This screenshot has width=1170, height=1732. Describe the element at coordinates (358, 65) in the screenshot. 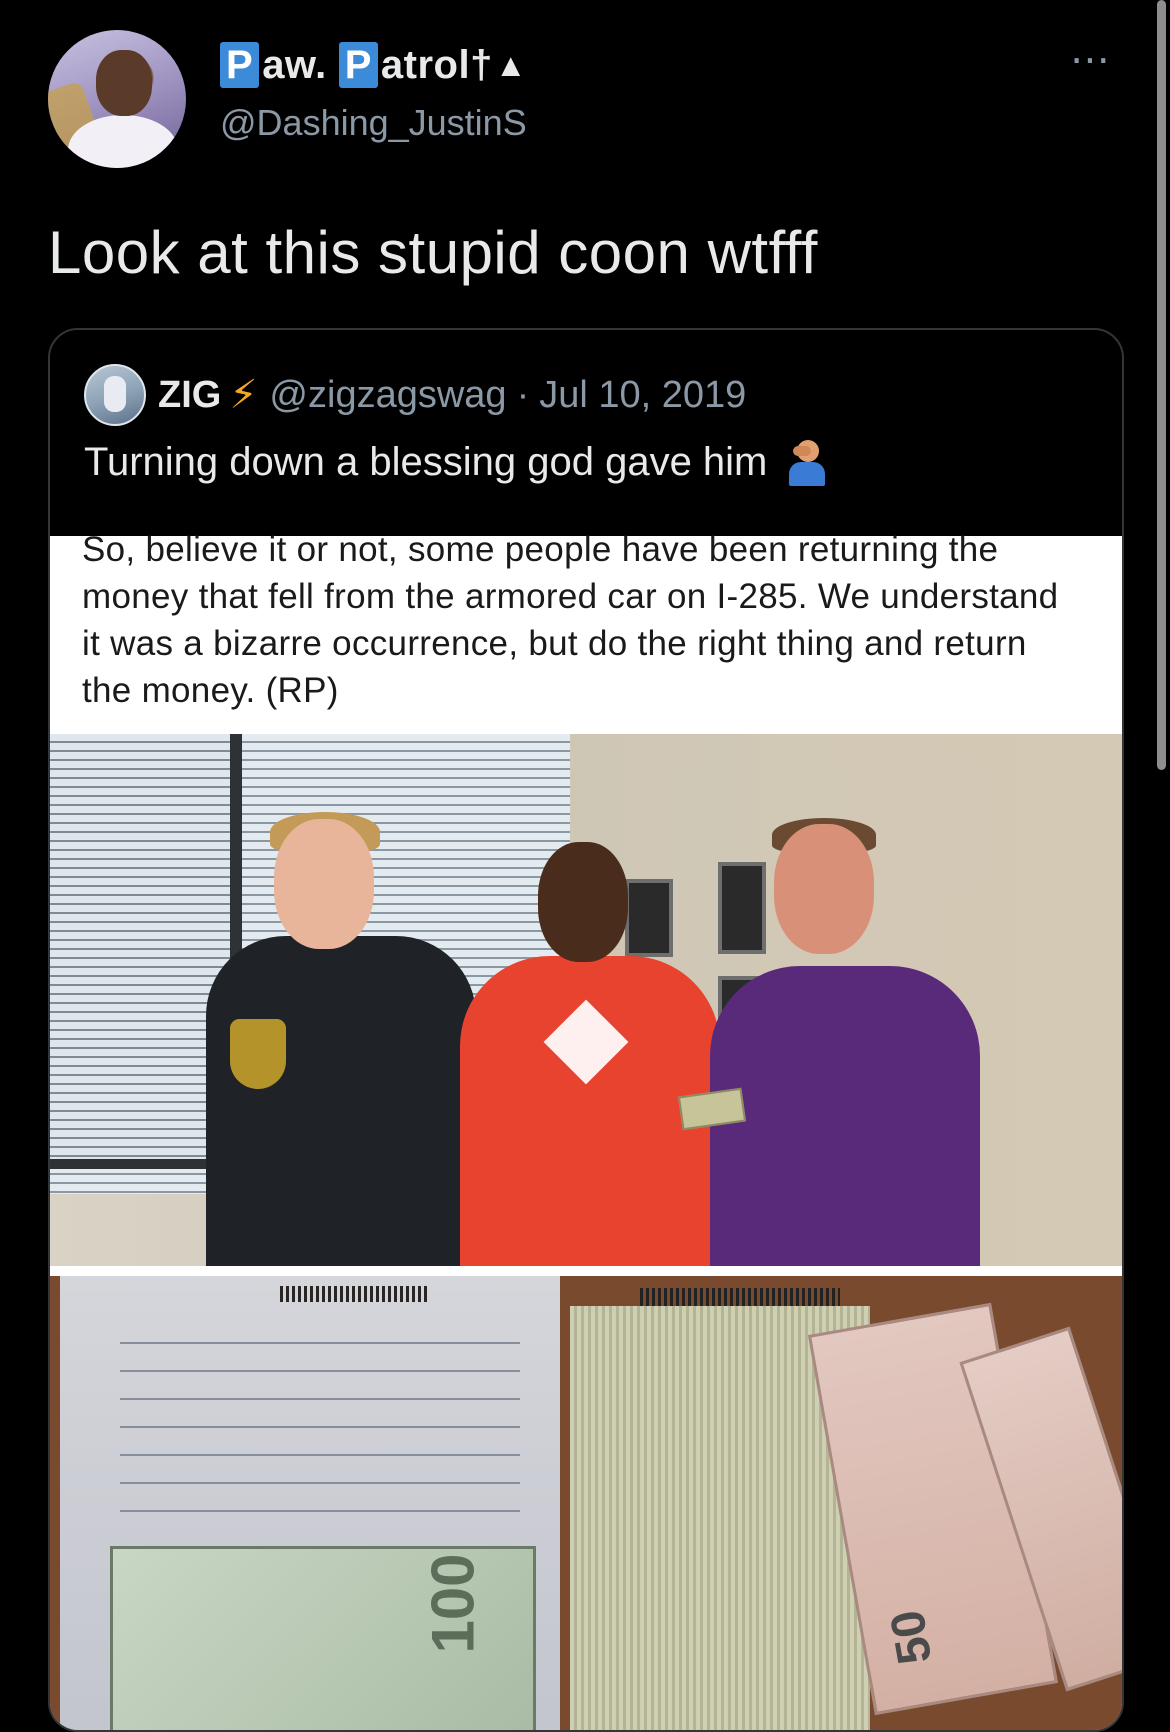

I see `name-box-p2: P` at that location.